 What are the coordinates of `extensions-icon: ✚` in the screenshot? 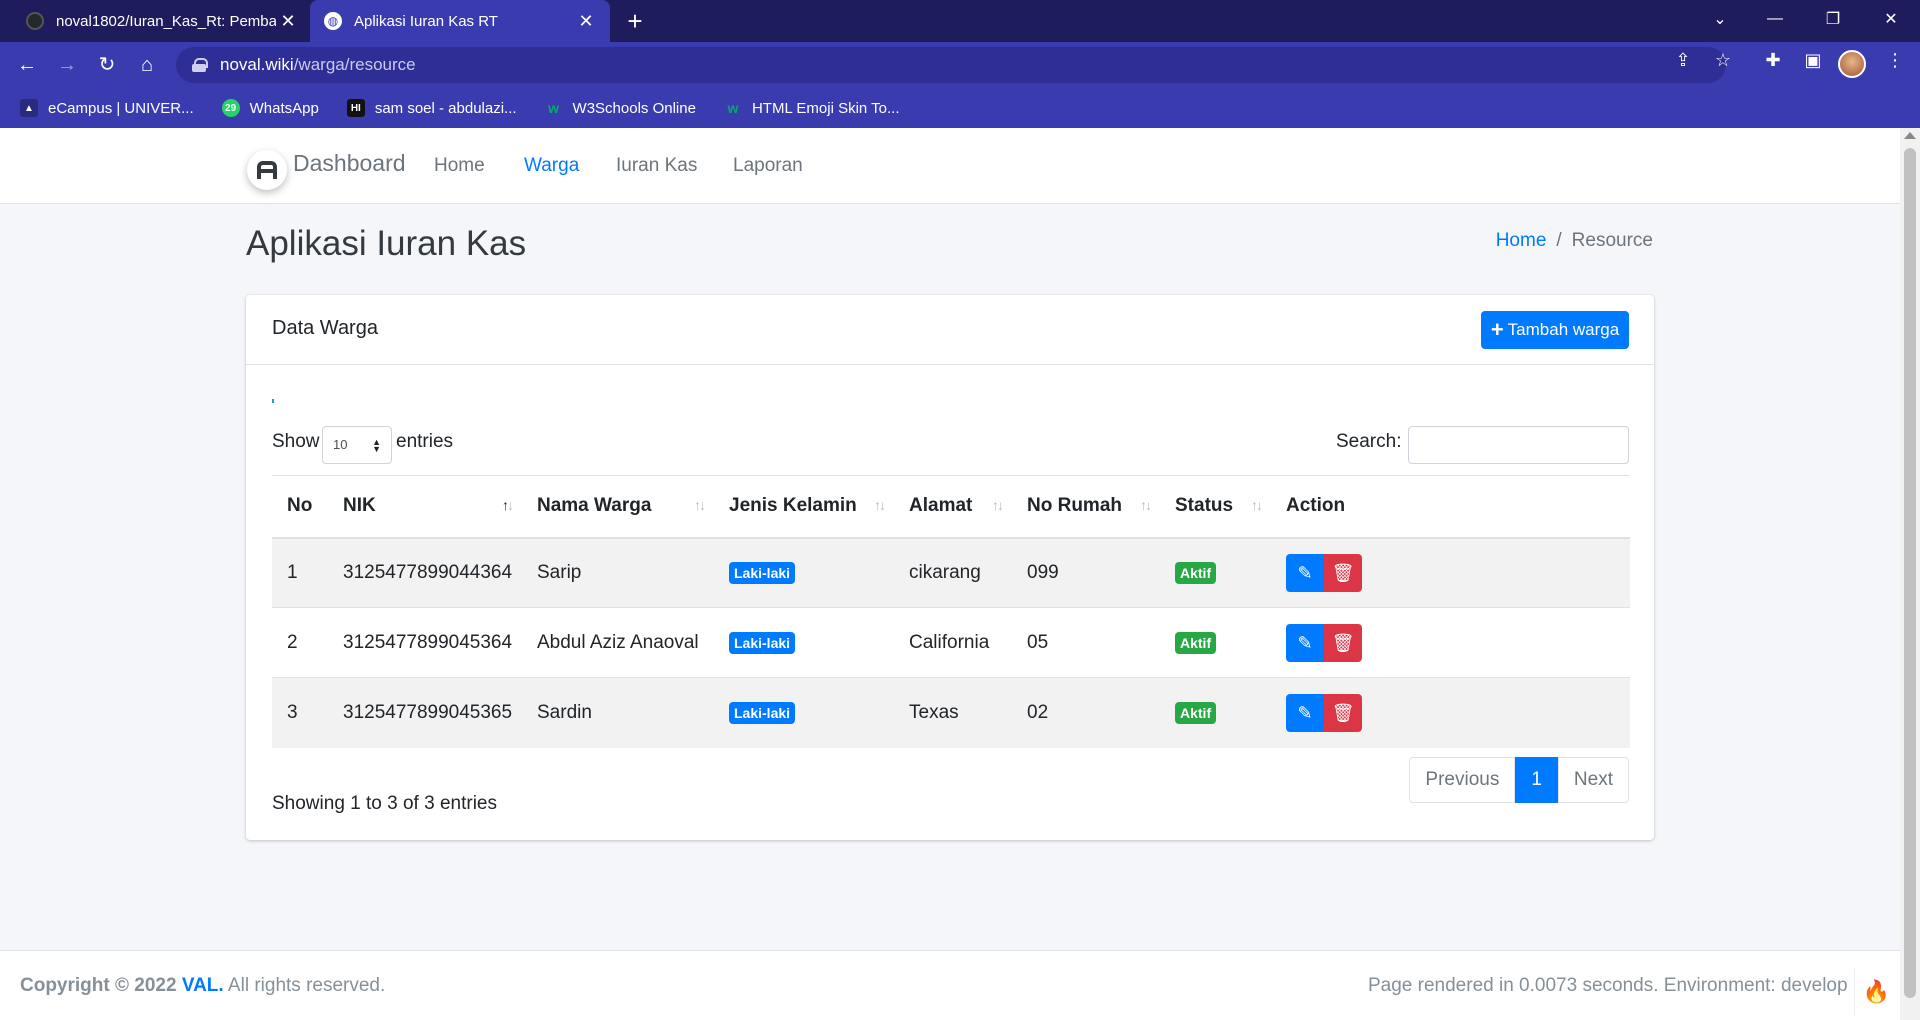 It's located at (1773, 60).